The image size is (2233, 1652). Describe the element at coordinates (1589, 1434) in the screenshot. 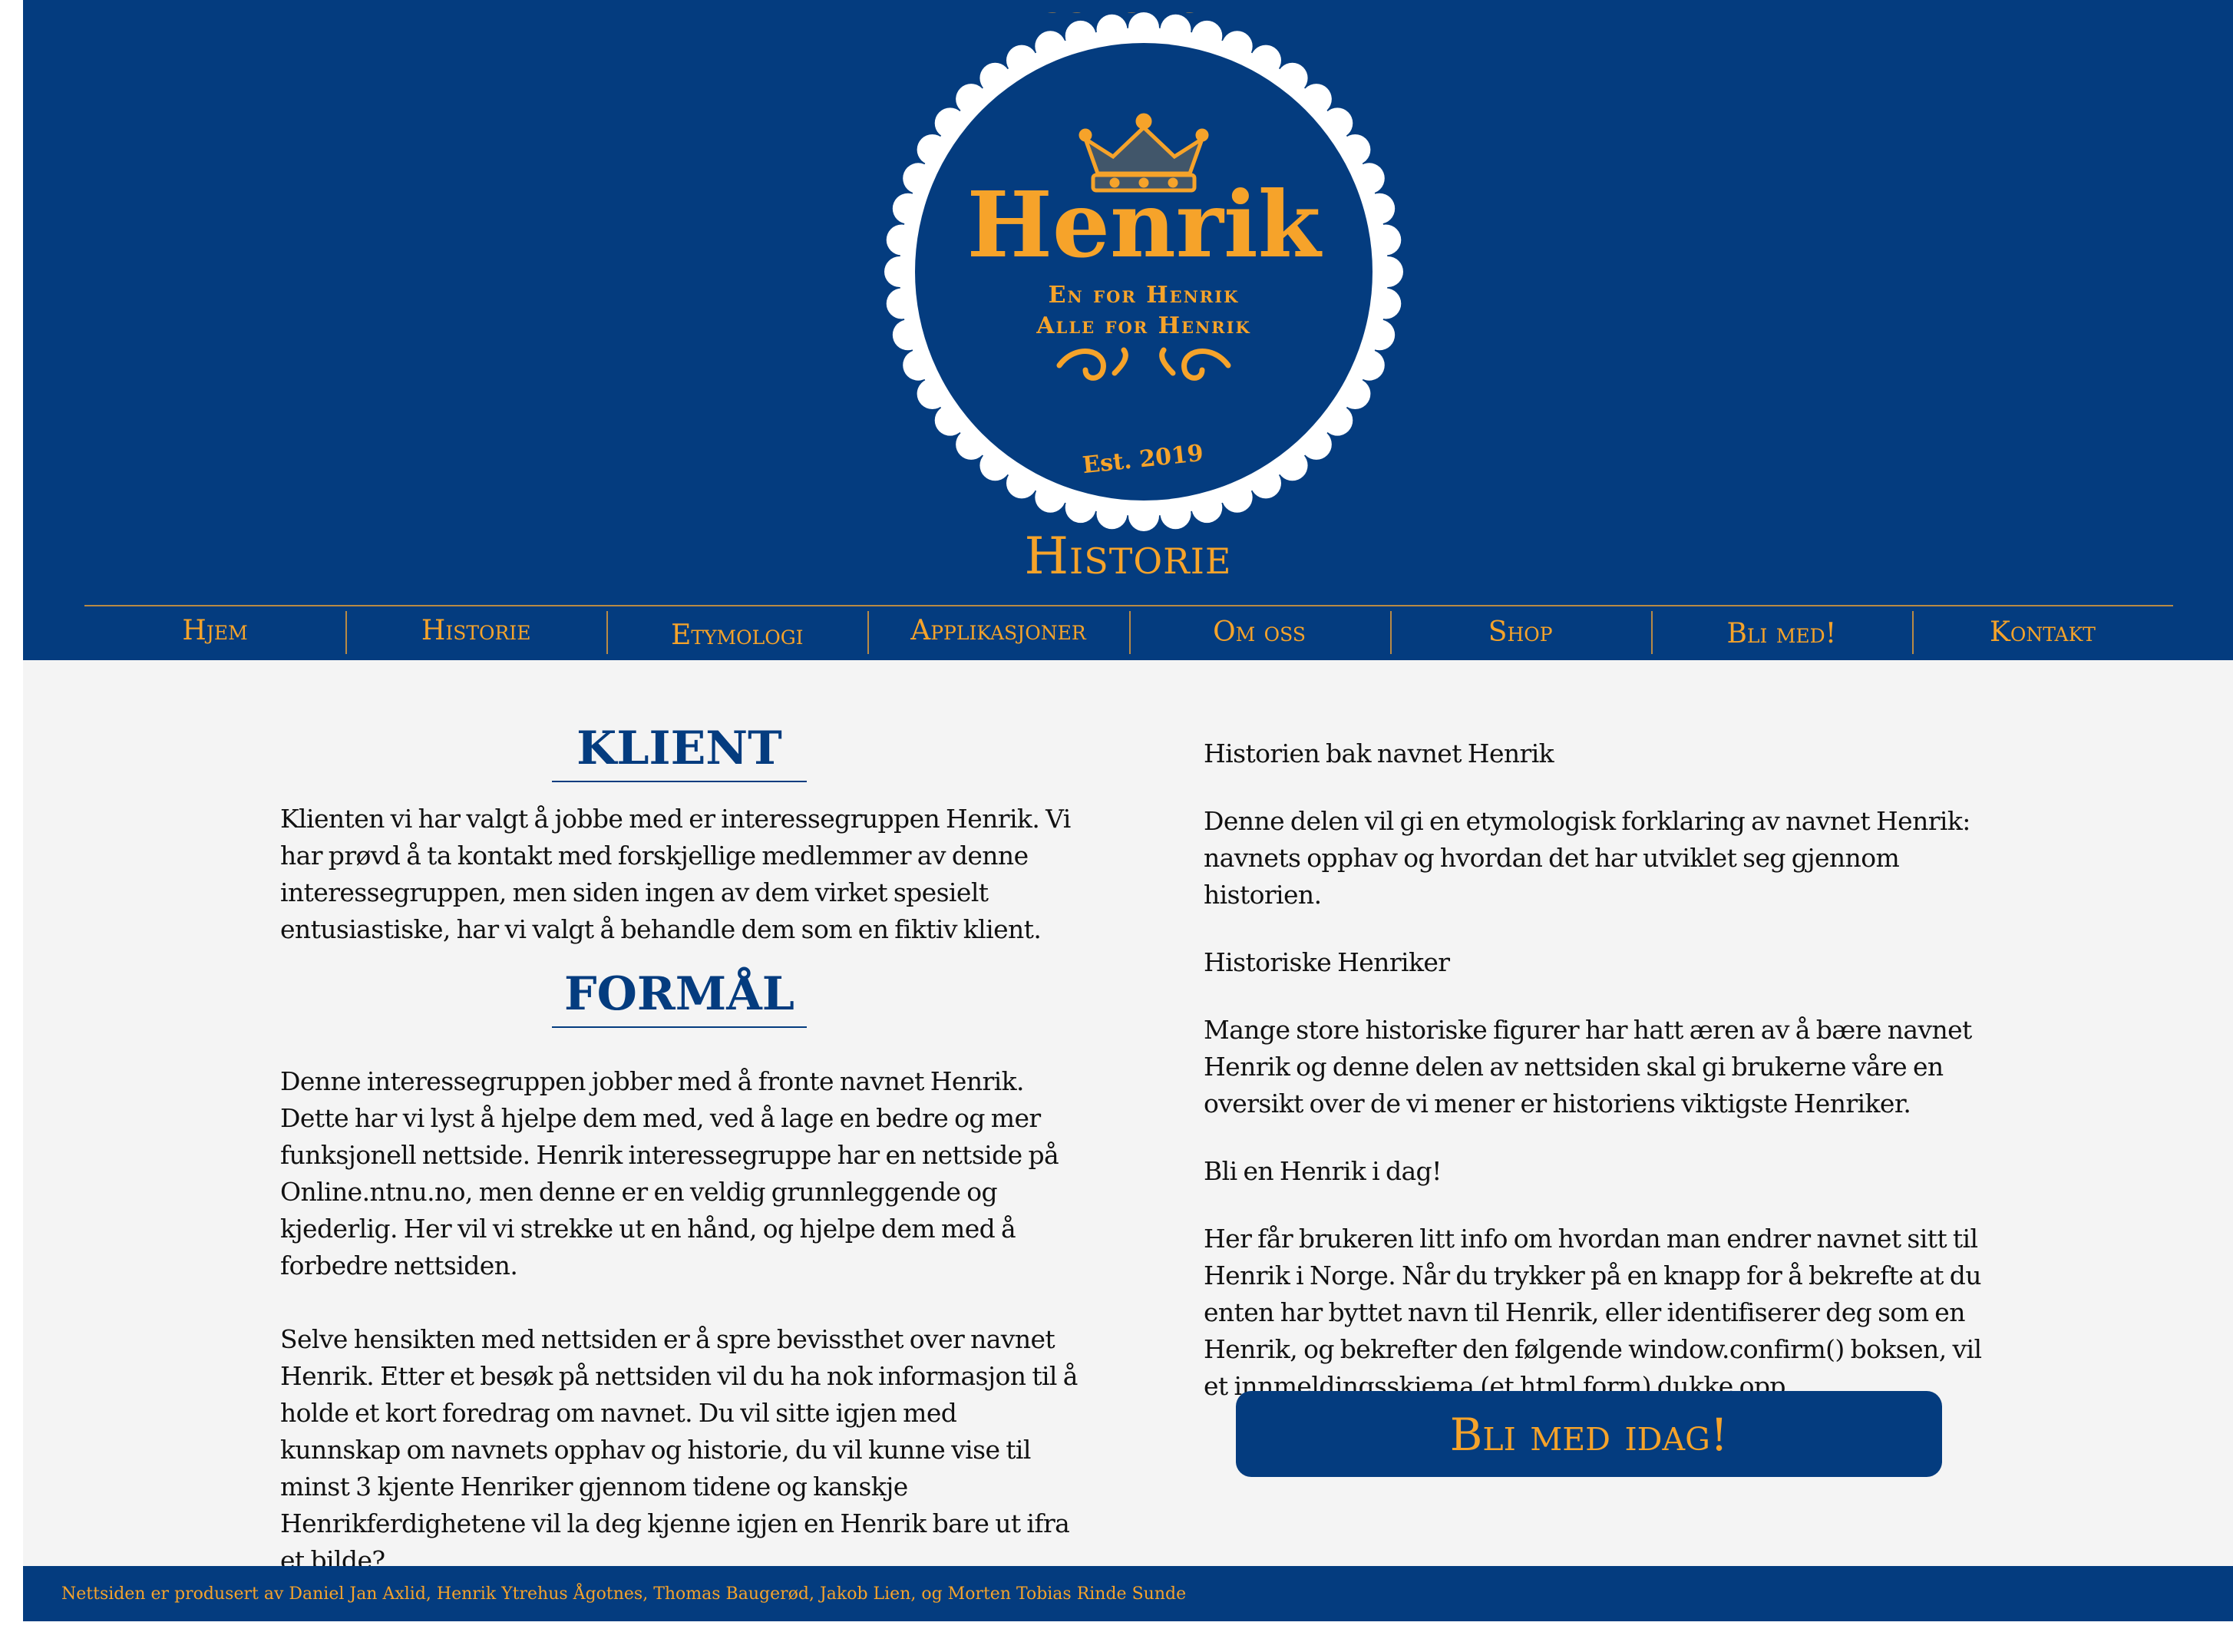

I see `join-today-button: Bli med idag!` at that location.